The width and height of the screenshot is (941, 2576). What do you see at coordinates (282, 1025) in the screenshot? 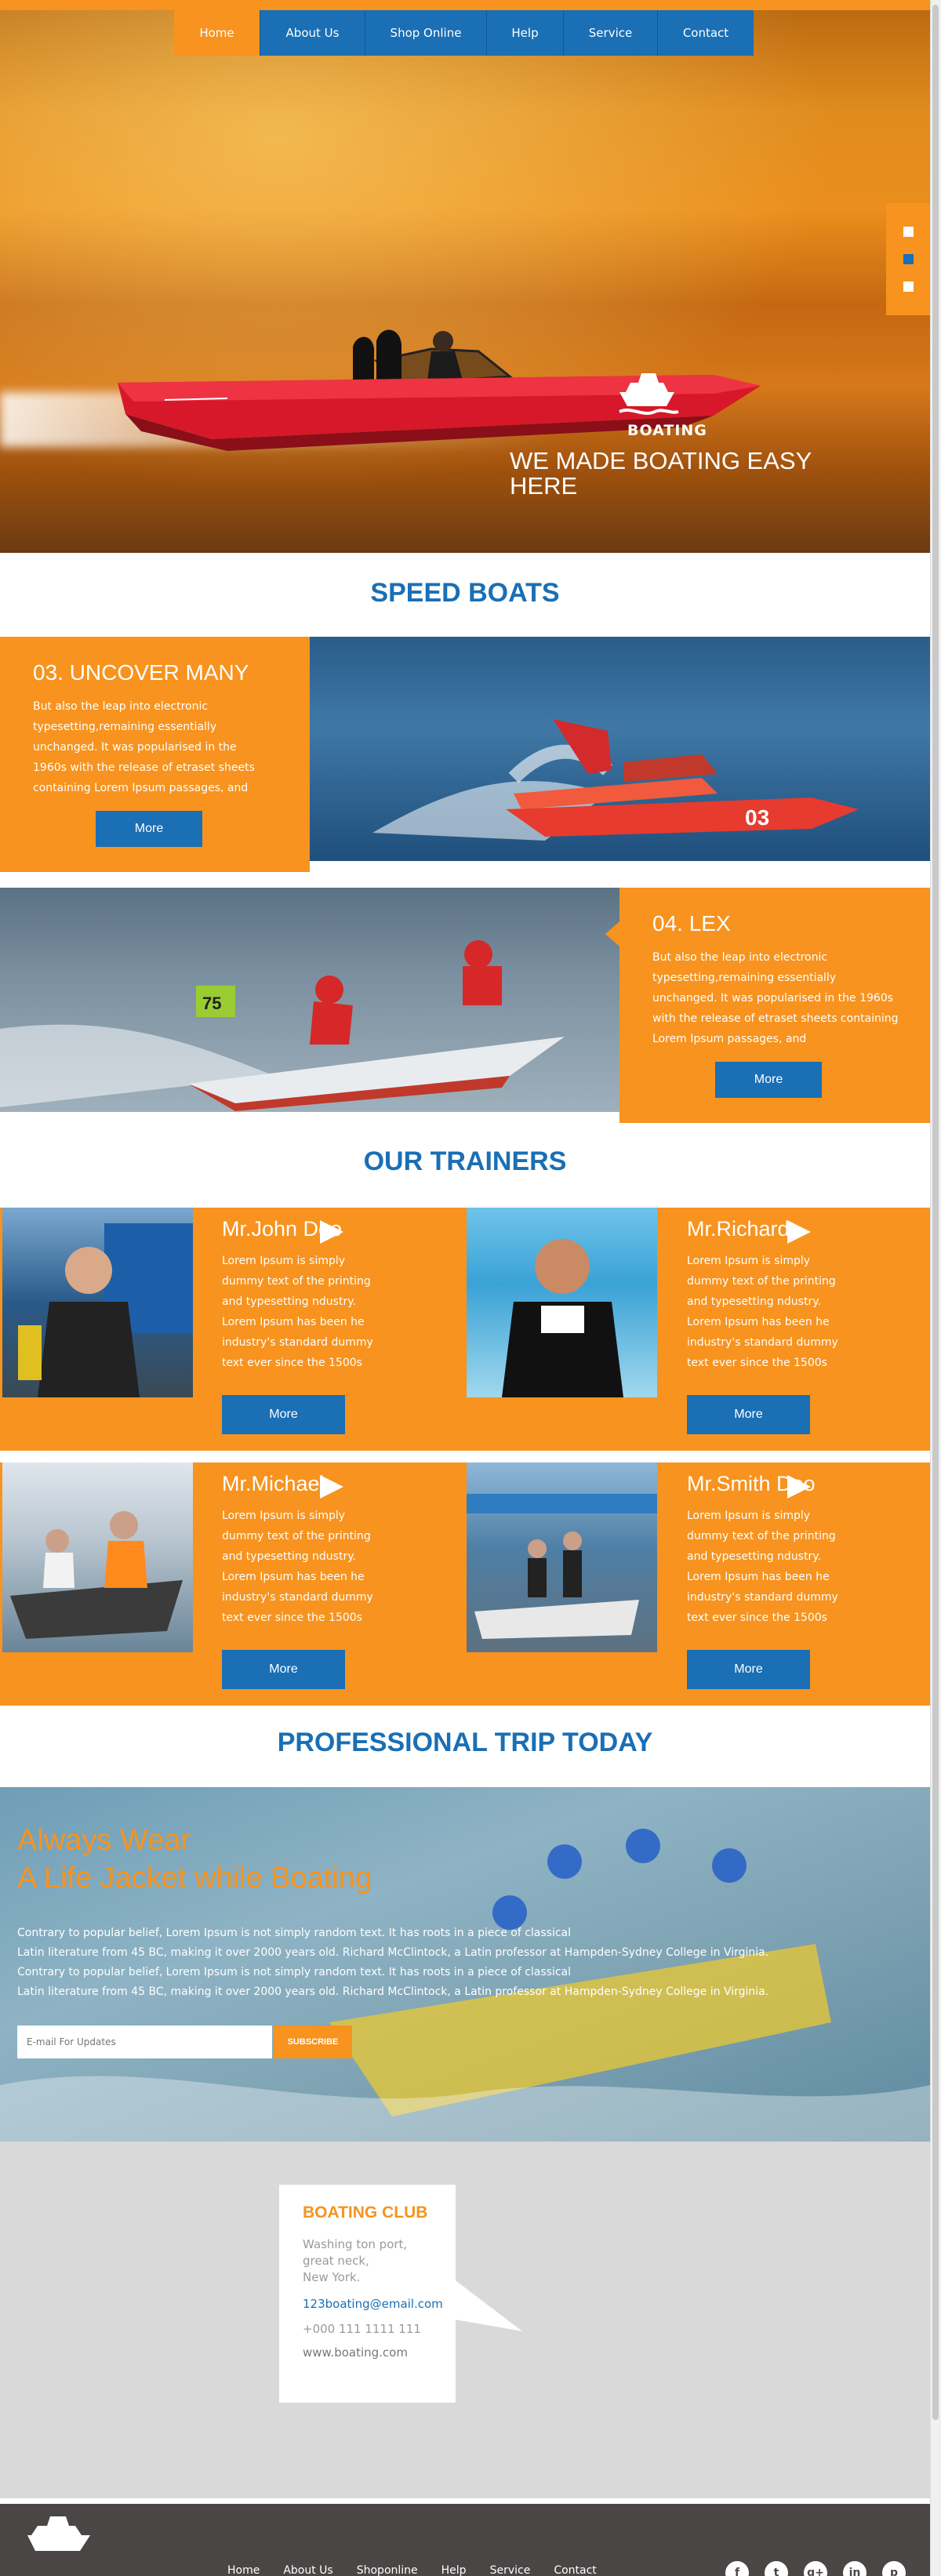
I see `lex-boat-image: 75` at bounding box center [282, 1025].